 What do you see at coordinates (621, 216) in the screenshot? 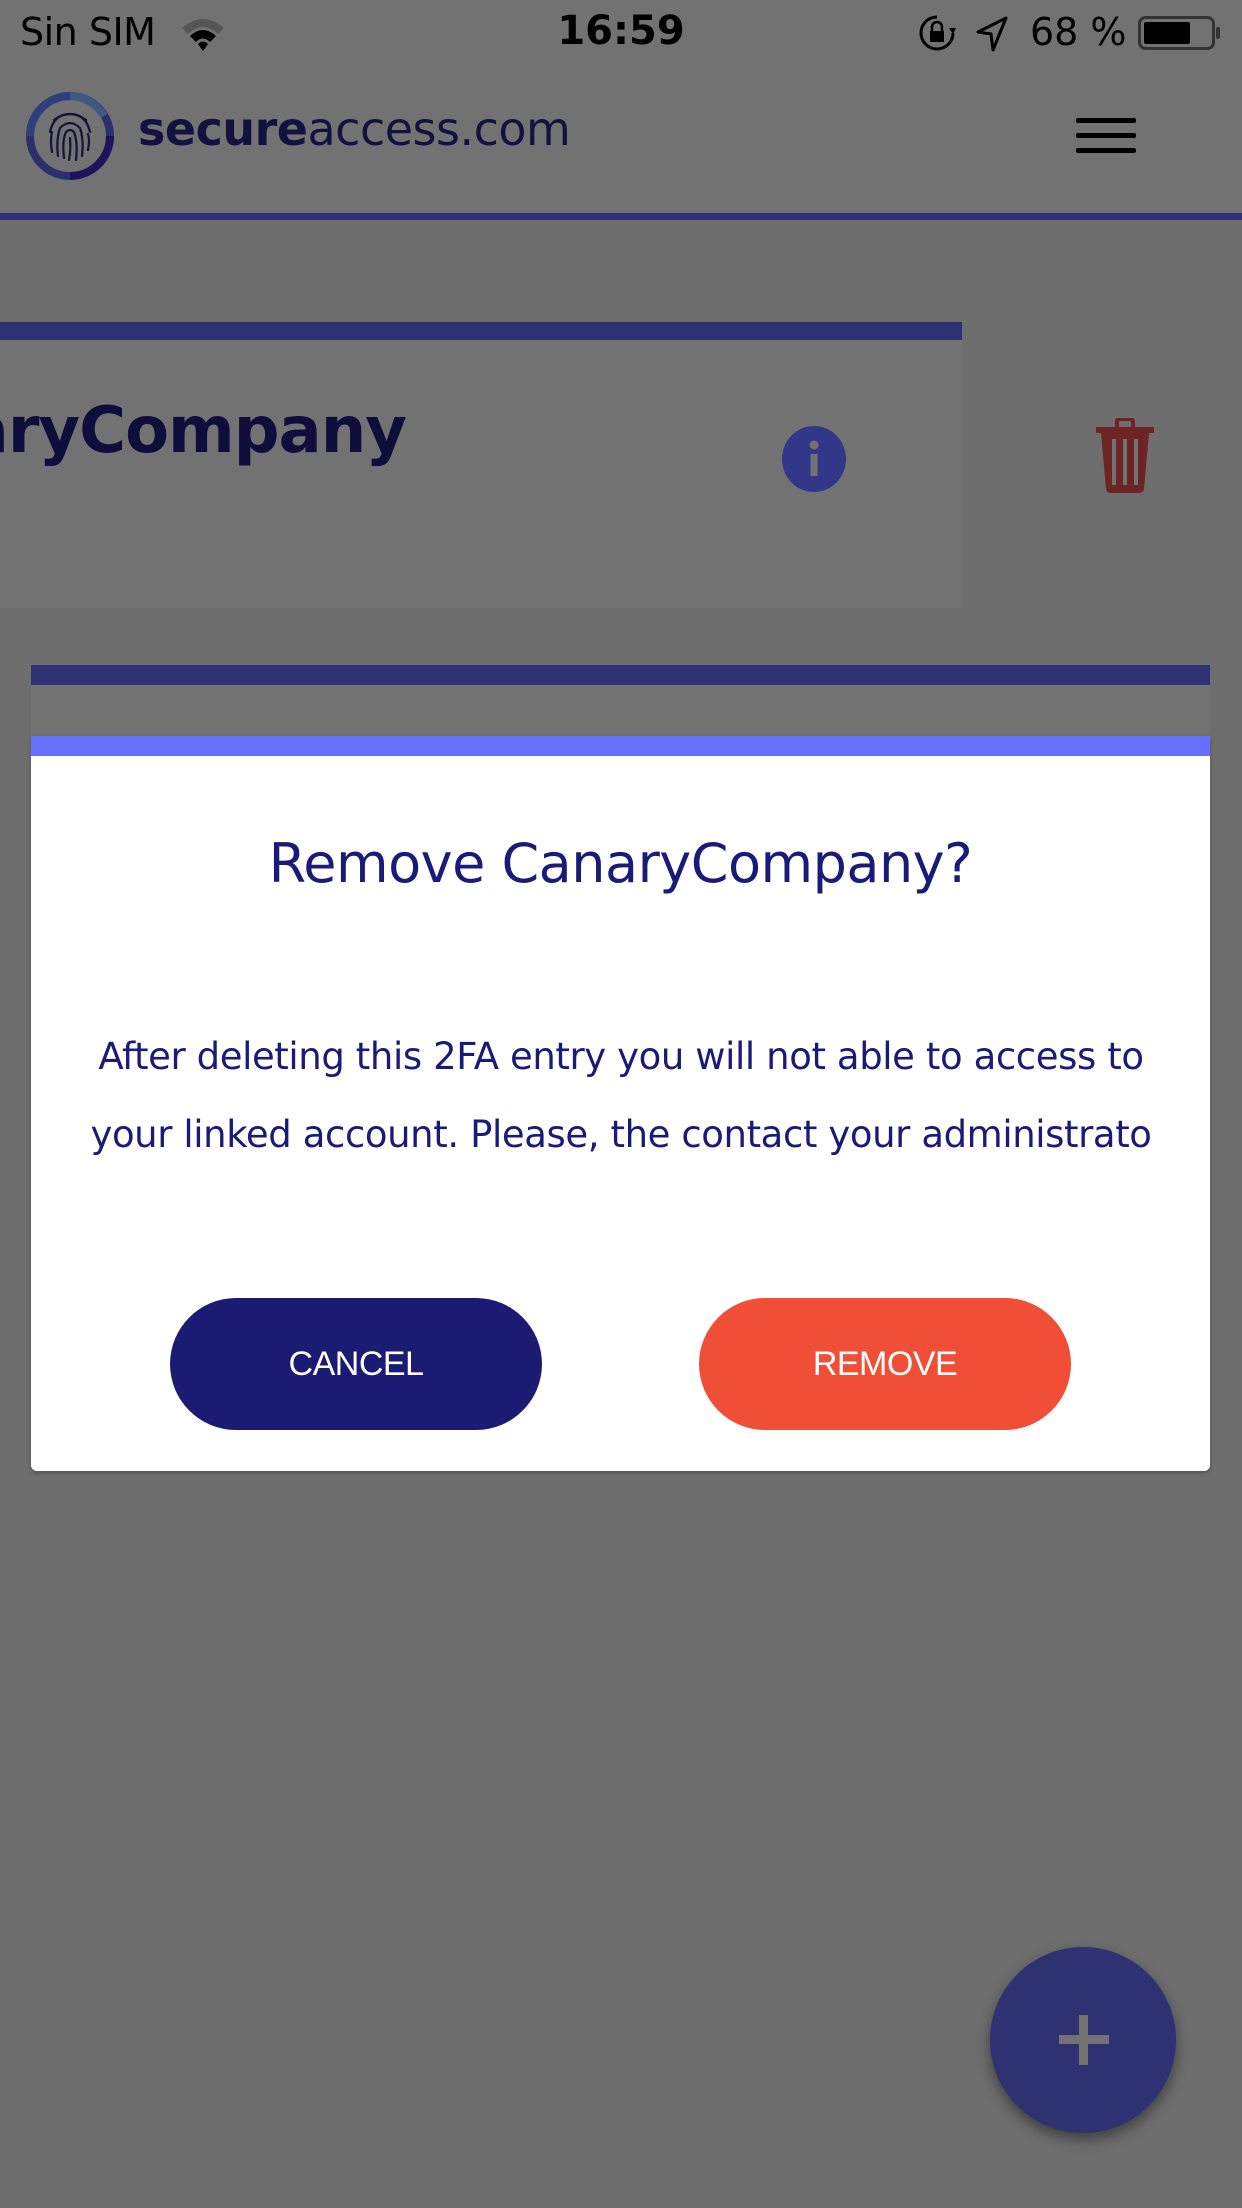
I see `header-divider` at bounding box center [621, 216].